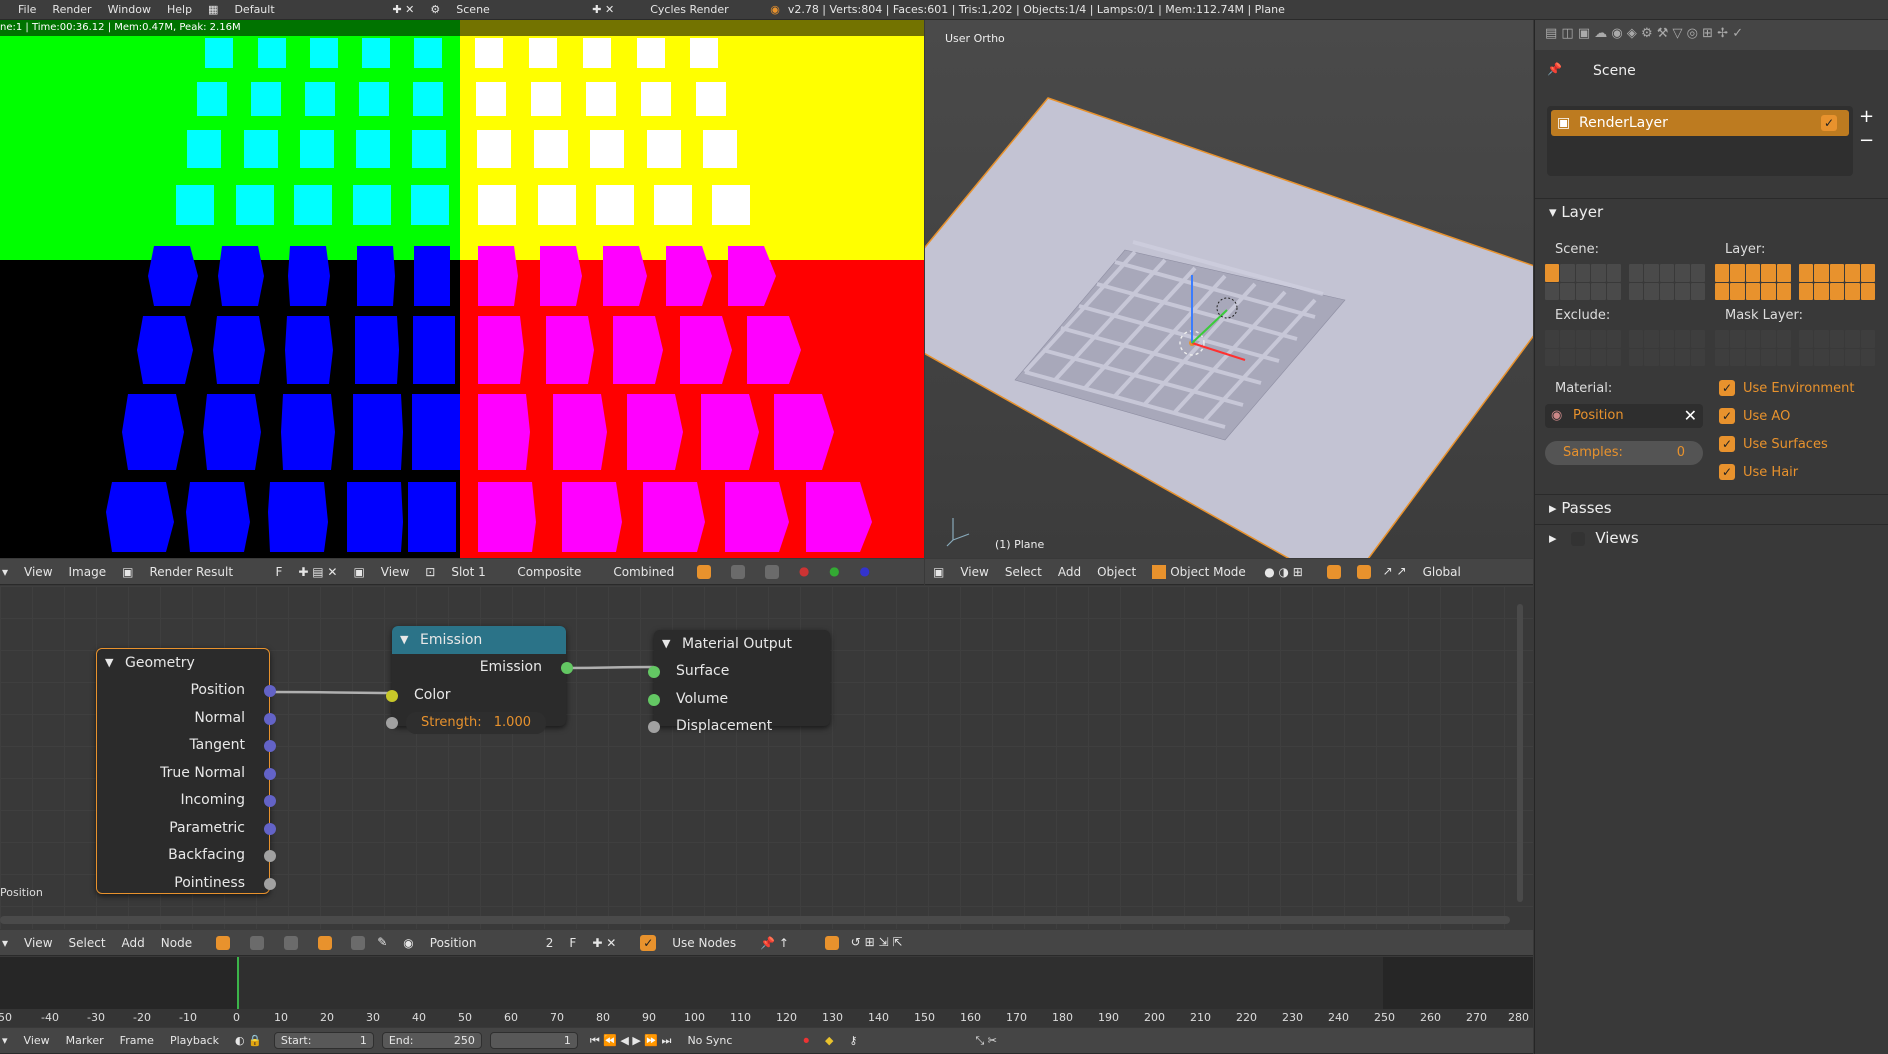 The image size is (1888, 1054). Describe the element at coordinates (604, 943) in the screenshot. I see `material-add-icon: ✚ ✕` at that location.